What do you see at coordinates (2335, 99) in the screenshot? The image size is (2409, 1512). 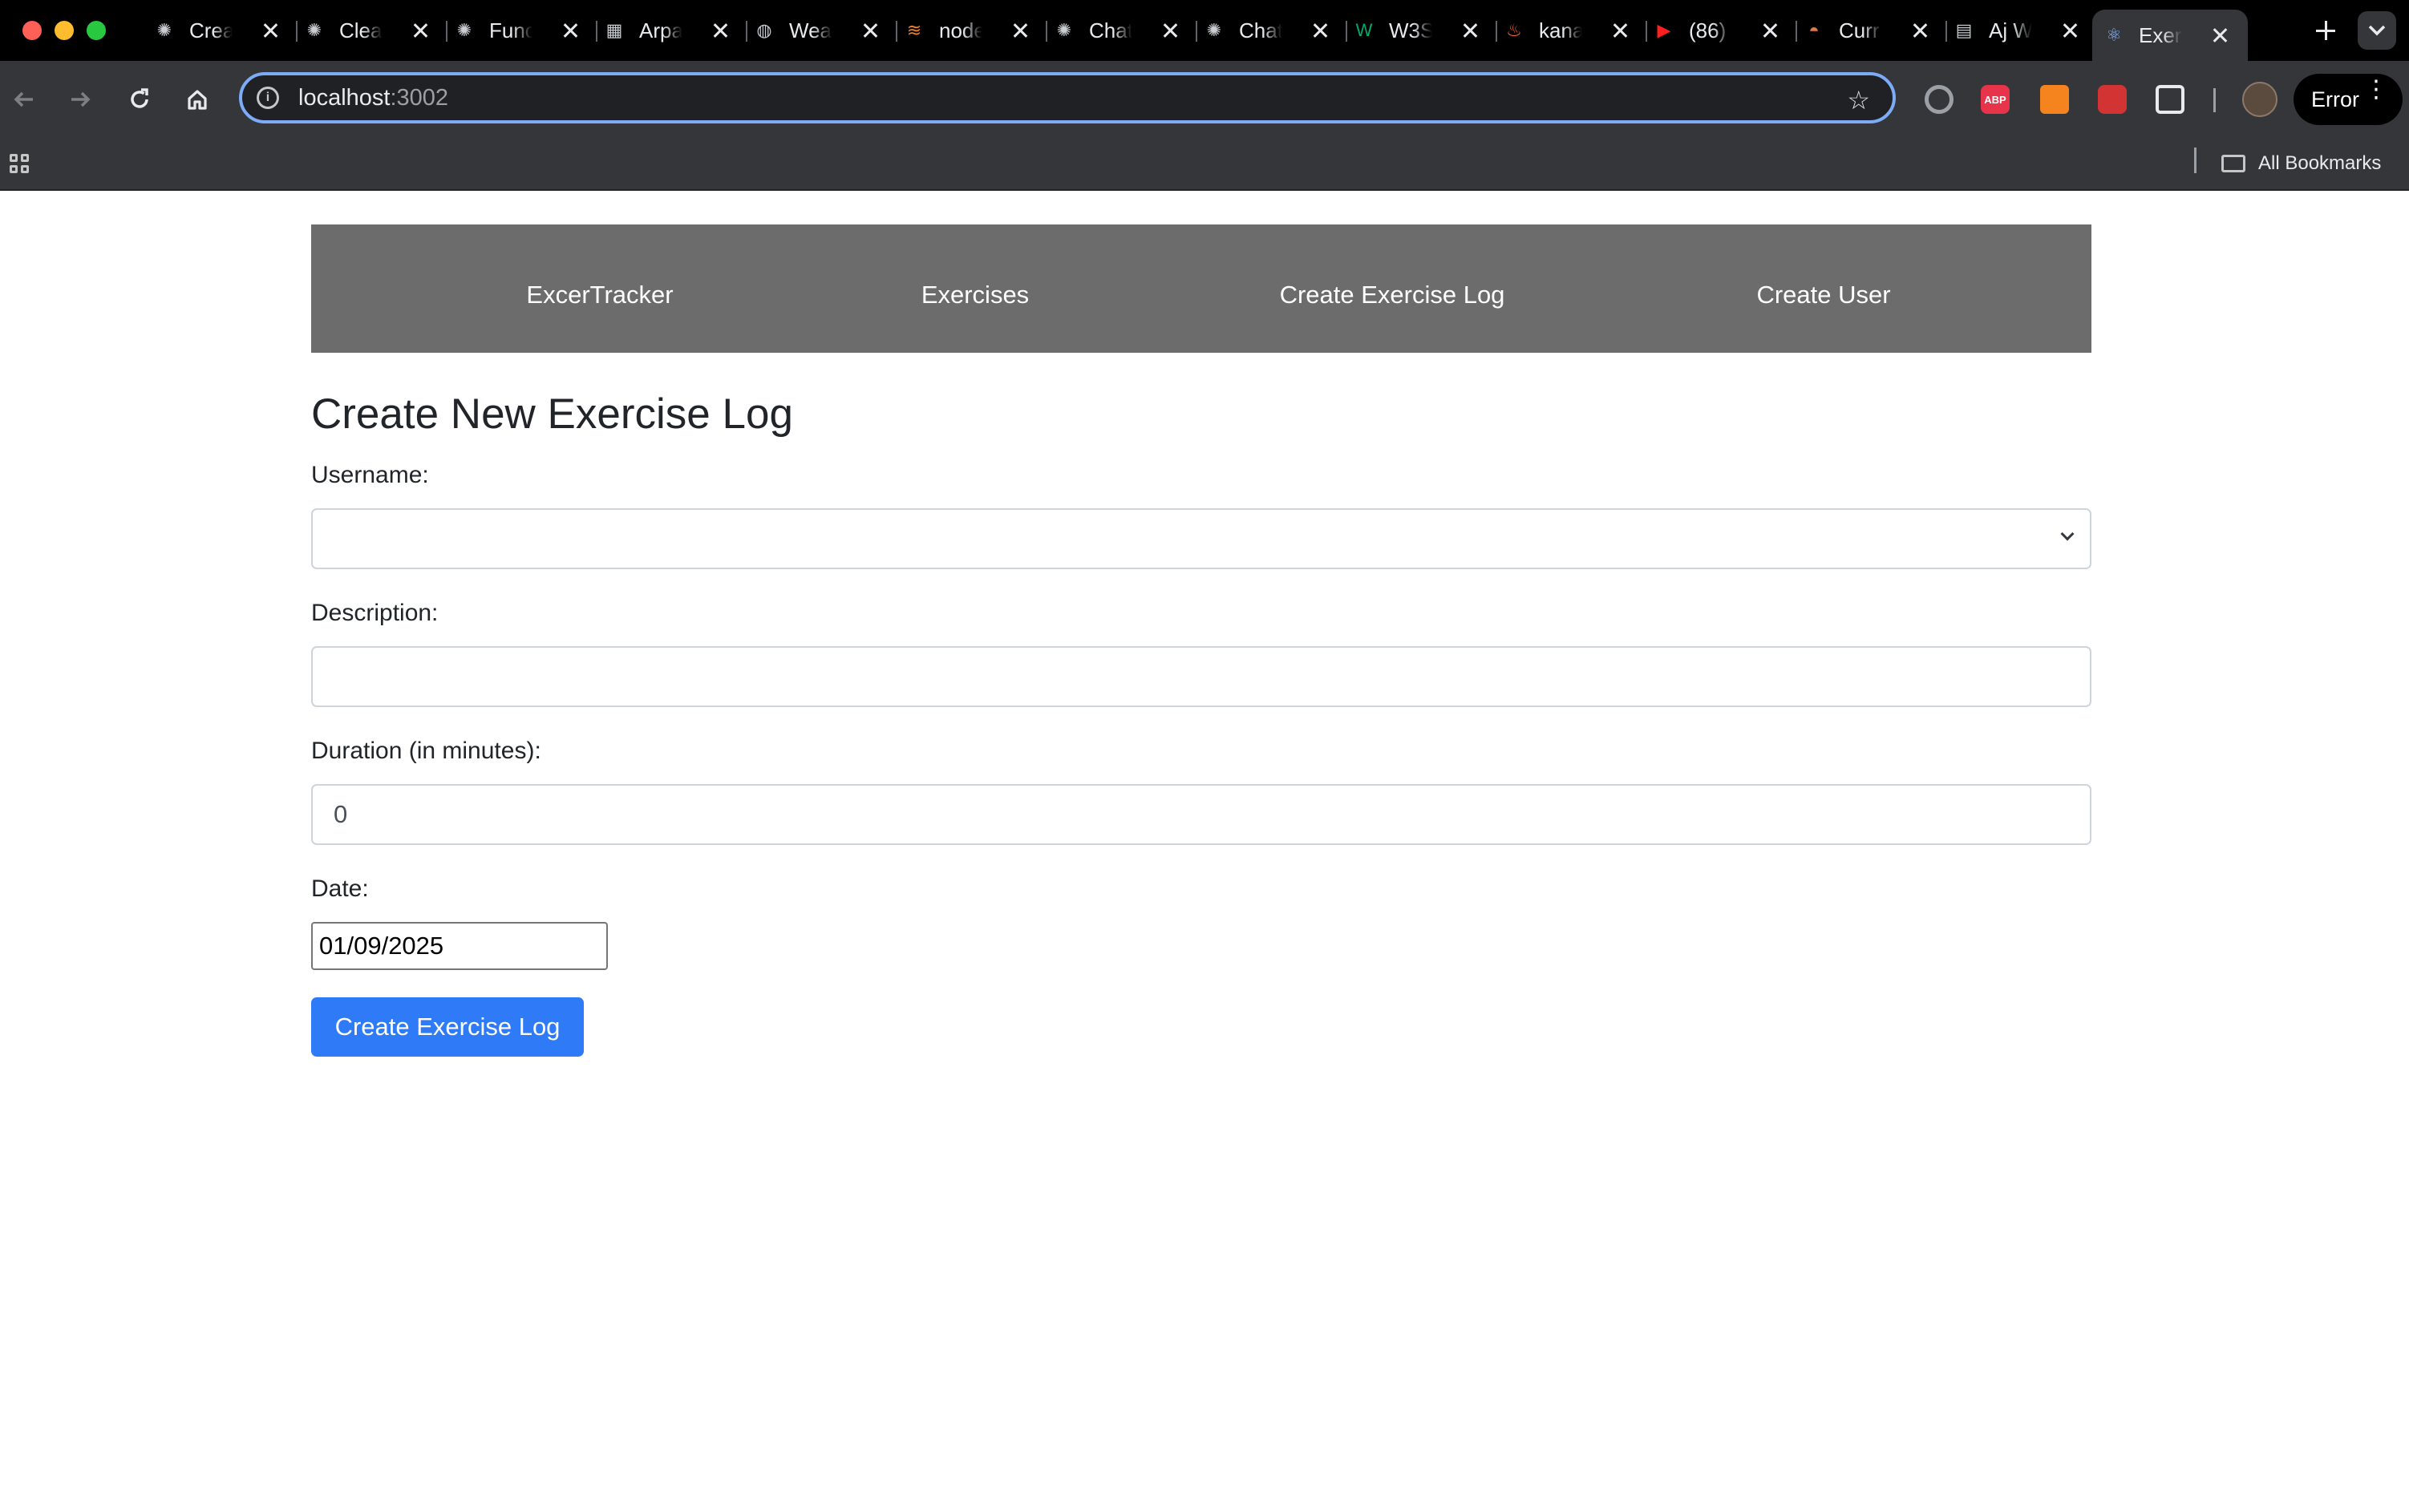 I see `profile-error-label: Error` at bounding box center [2335, 99].